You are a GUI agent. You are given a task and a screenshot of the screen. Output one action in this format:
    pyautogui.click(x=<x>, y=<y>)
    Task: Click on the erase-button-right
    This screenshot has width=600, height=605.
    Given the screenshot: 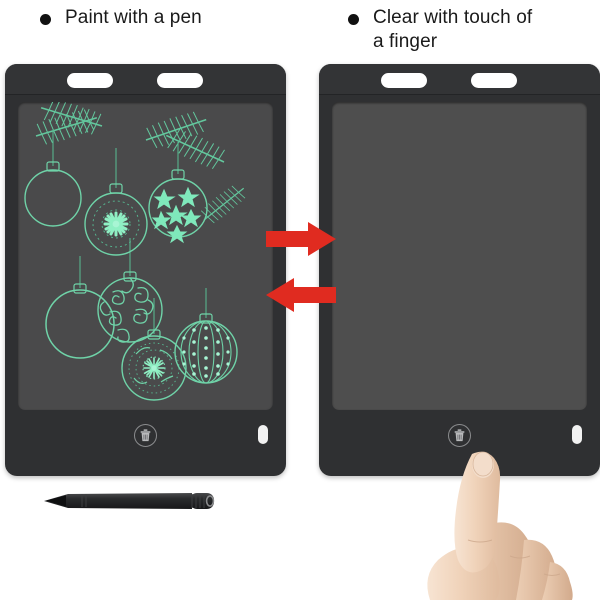 What is the action you would take?
    pyautogui.click(x=459, y=435)
    